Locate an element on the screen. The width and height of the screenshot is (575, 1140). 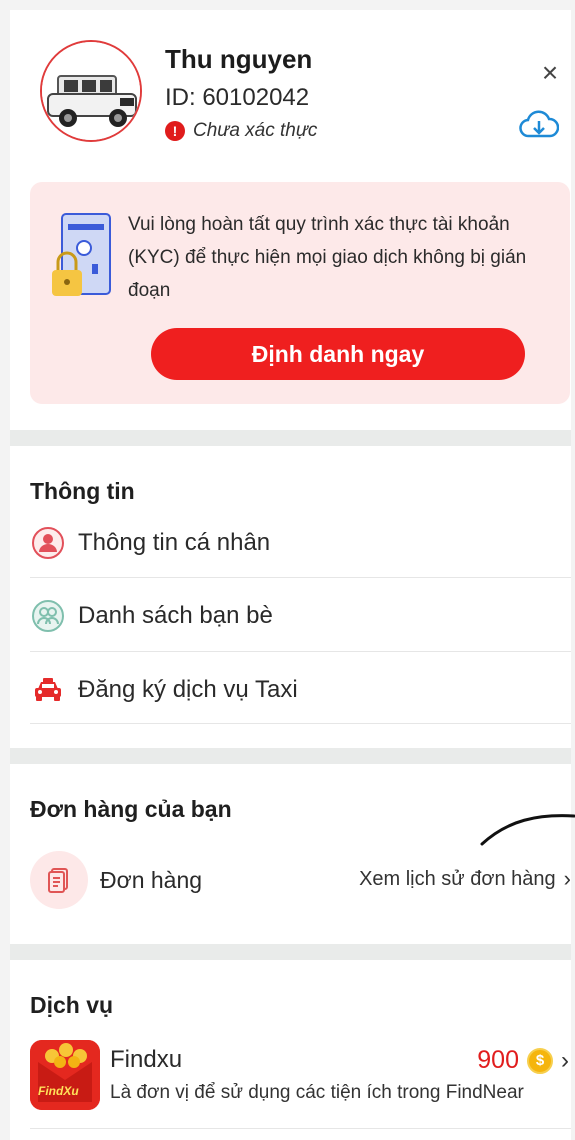
verify-status: ! Chưa xác thực is located at coordinates (241, 131).